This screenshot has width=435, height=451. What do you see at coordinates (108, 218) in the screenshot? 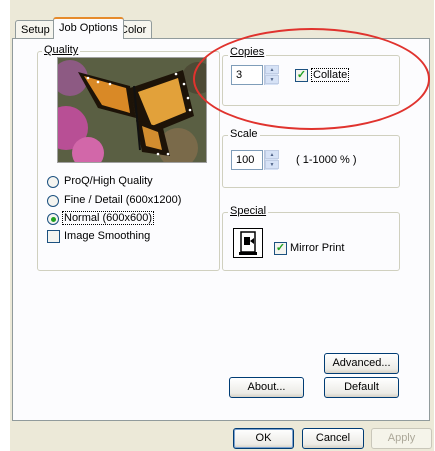
I see `quality-option-label: Normal (600x600)` at bounding box center [108, 218].